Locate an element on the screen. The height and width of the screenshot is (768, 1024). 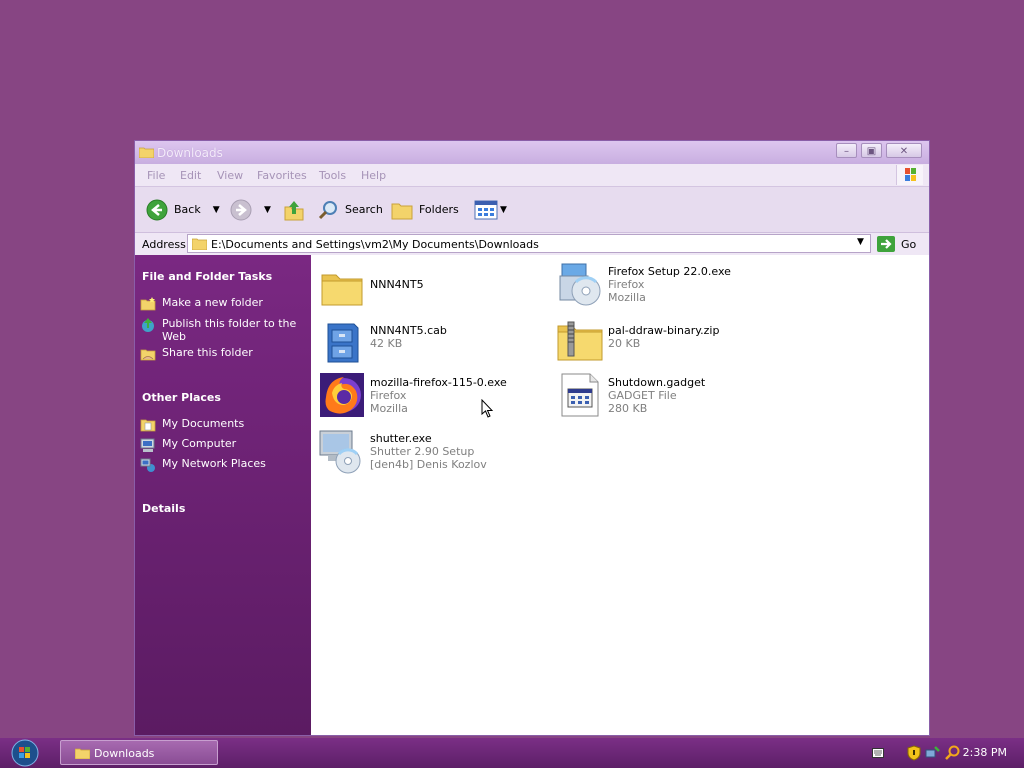
system-tray: 2:38 PM is located at coordinates (944, 753).